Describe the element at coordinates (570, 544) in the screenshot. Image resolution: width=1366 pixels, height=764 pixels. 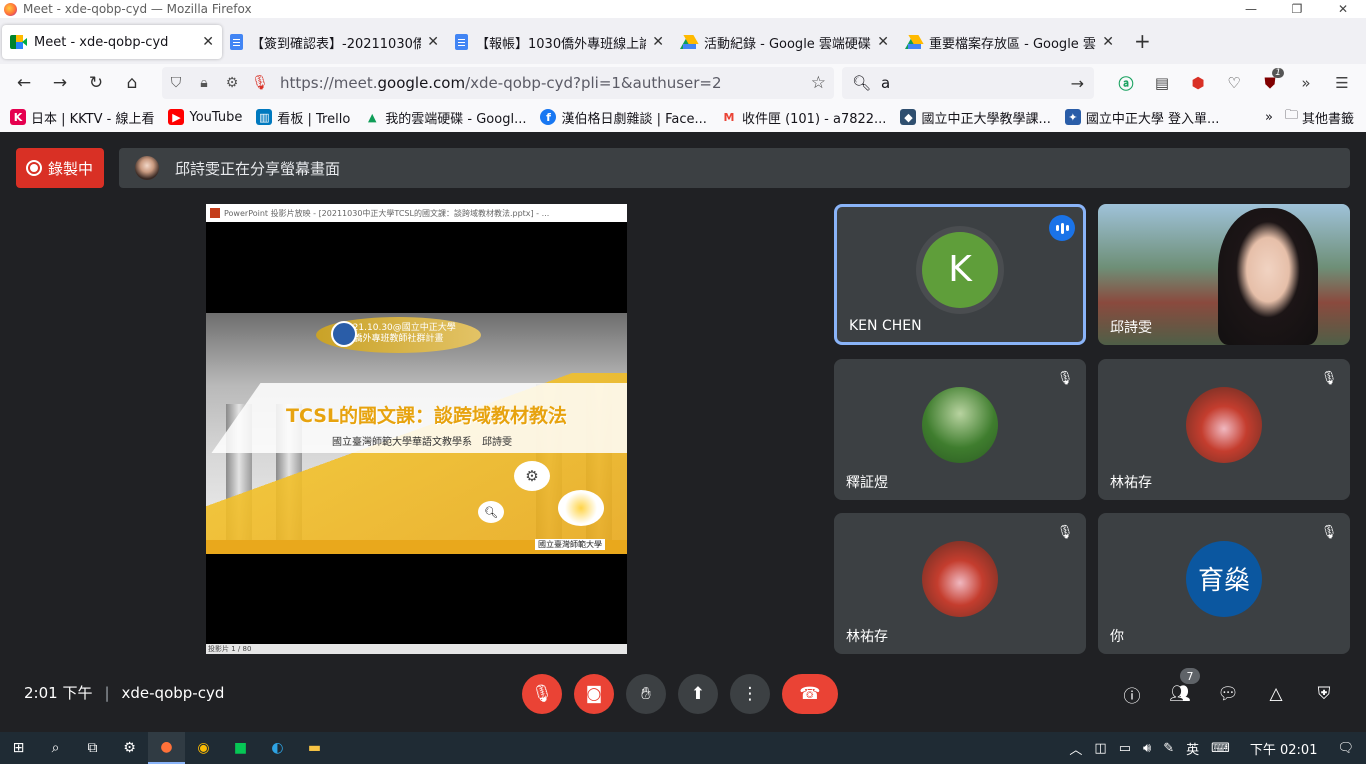
I see `ntnu-logo: 國立臺灣師範大學` at that location.